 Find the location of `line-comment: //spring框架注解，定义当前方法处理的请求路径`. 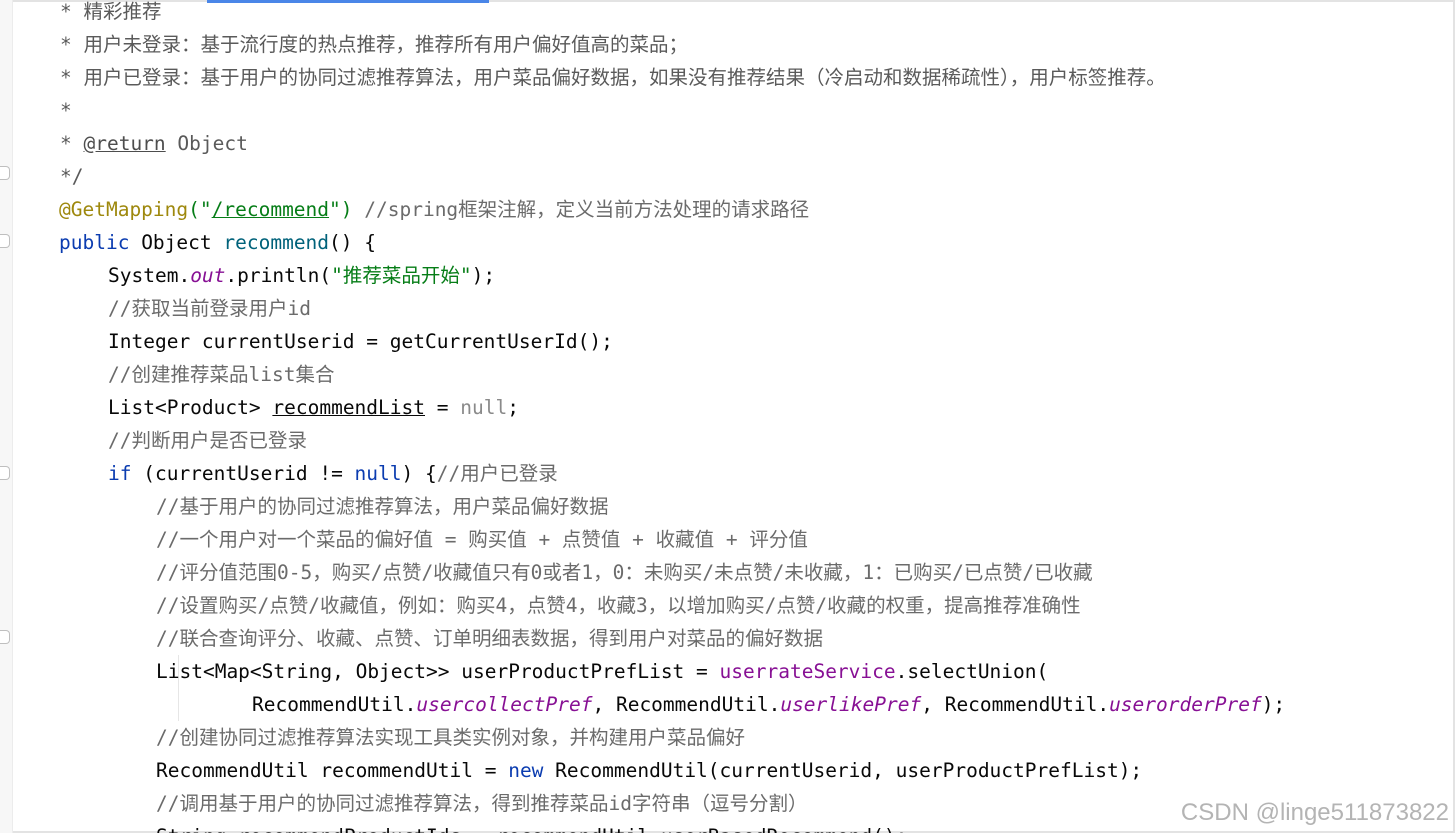

line-comment: //spring框架注解，定义当前方法处理的请求路径 is located at coordinates (581, 209).